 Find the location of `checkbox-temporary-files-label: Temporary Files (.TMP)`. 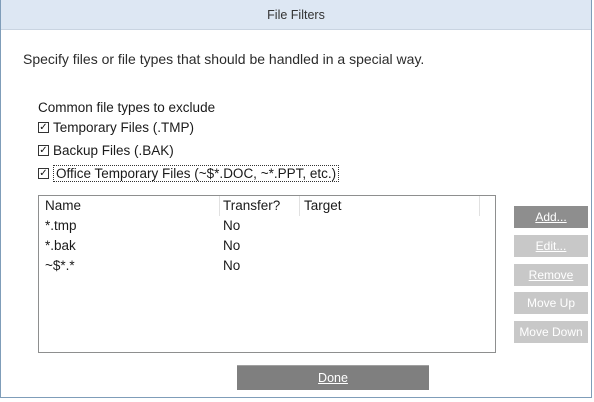

checkbox-temporary-files-label: Temporary Files (.TMP) is located at coordinates (124, 127).